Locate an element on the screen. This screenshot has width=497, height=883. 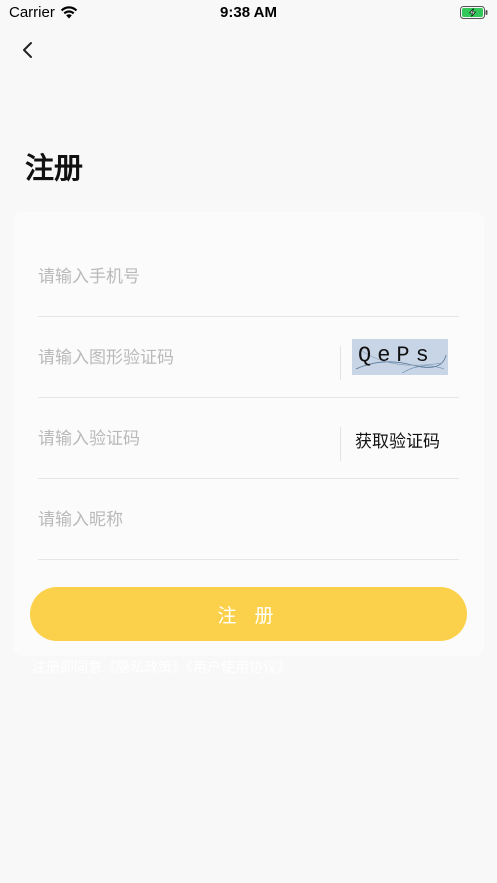
phone-row is located at coordinates (248, 277).